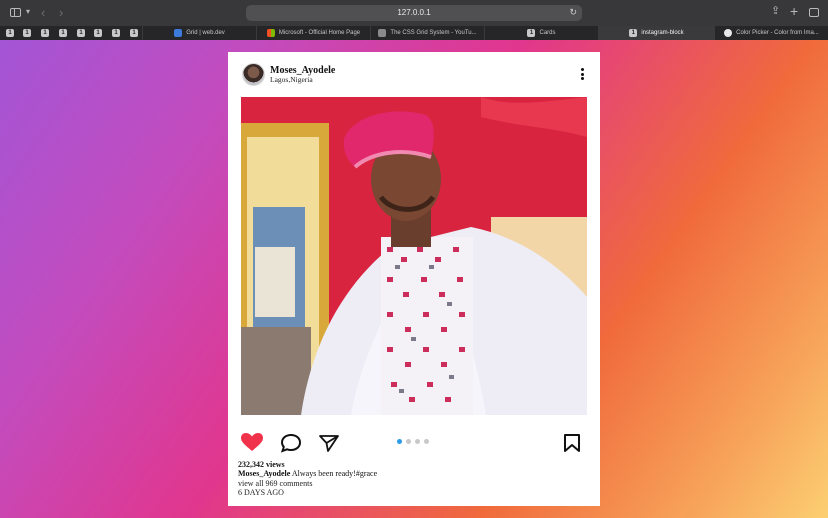 The height and width of the screenshot is (518, 828). Describe the element at coordinates (547, 33) in the screenshot. I see `tab-label: Cards` at that location.